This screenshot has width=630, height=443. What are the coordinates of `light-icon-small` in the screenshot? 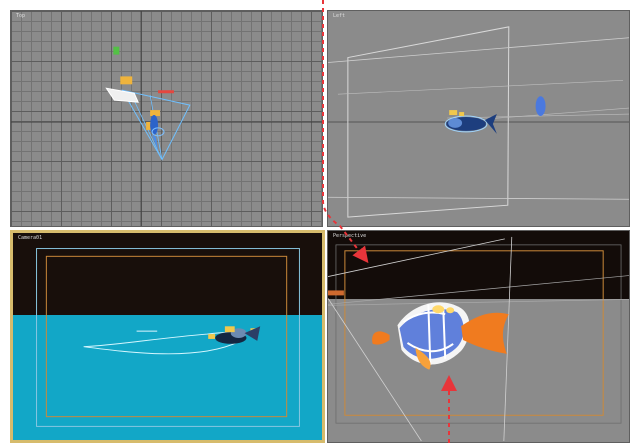 It's located at (155, 113).